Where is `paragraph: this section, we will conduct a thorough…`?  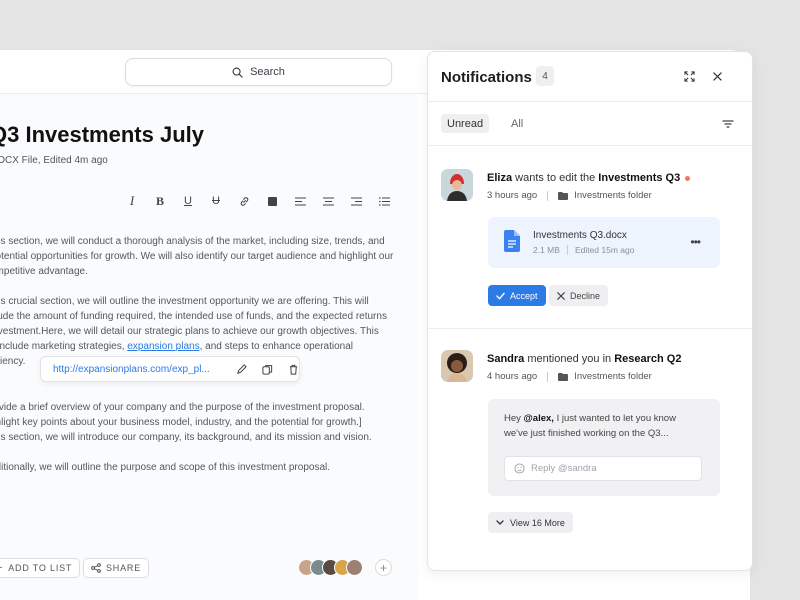 paragraph: this section, we will conduct a thorough… is located at coordinates (197, 256).